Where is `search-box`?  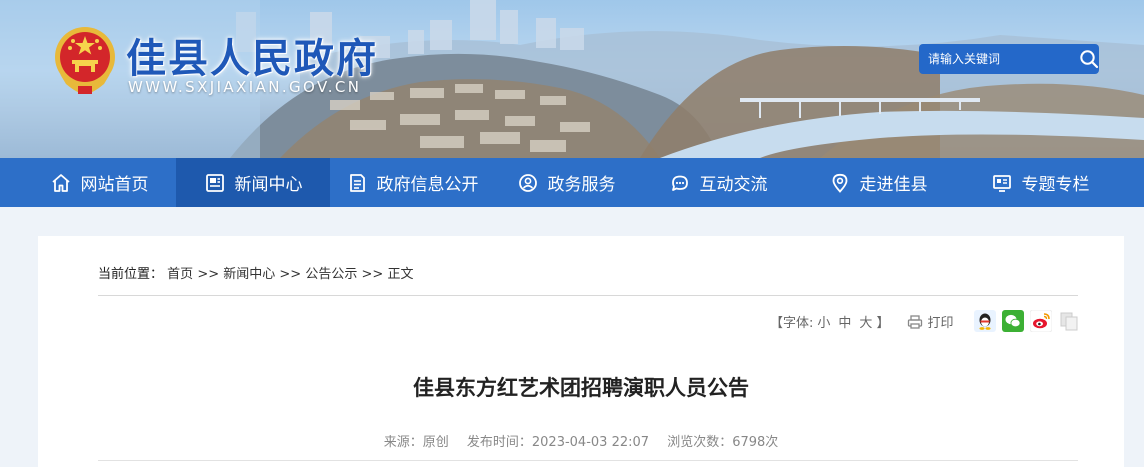
search-box is located at coordinates (1009, 59).